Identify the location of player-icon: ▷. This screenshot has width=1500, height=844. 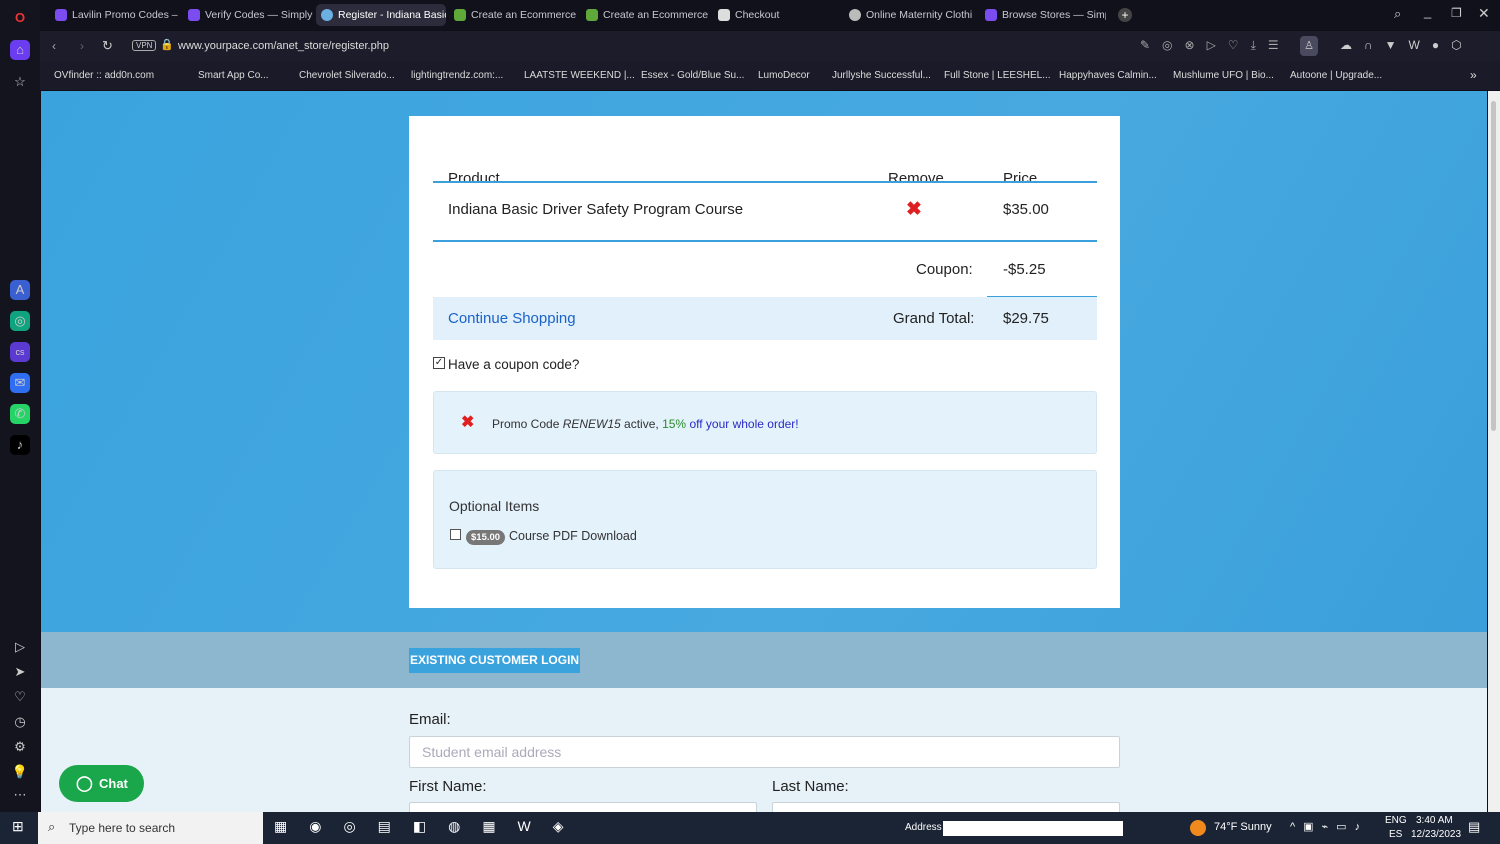
(20, 647).